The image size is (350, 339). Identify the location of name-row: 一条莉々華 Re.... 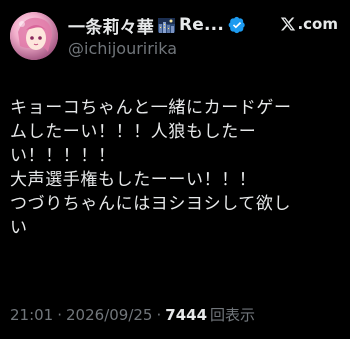
(157, 25).